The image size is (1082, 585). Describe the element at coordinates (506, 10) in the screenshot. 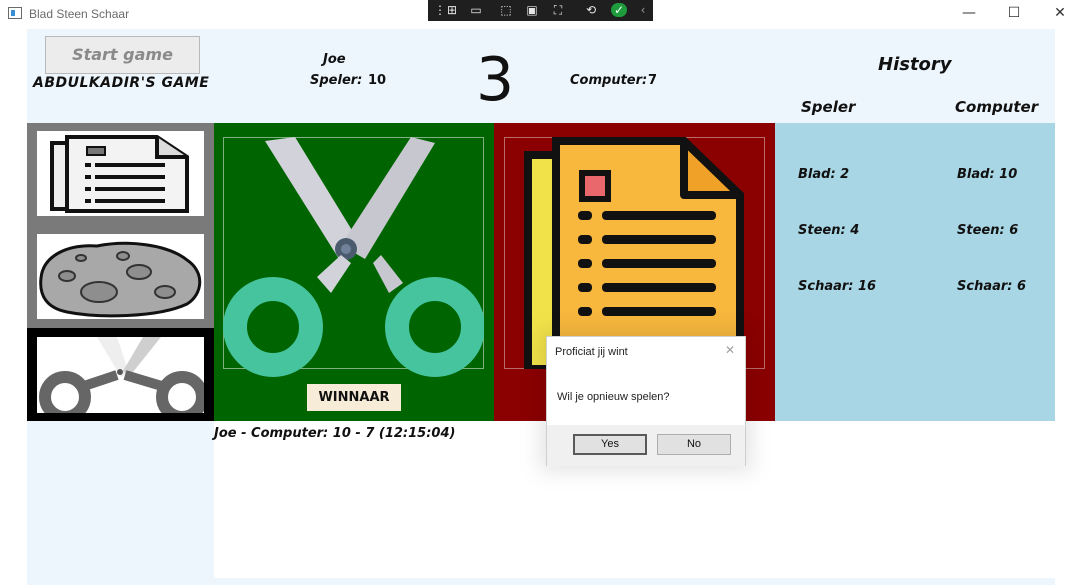

I see `select-element-icon: ⬚` at that location.